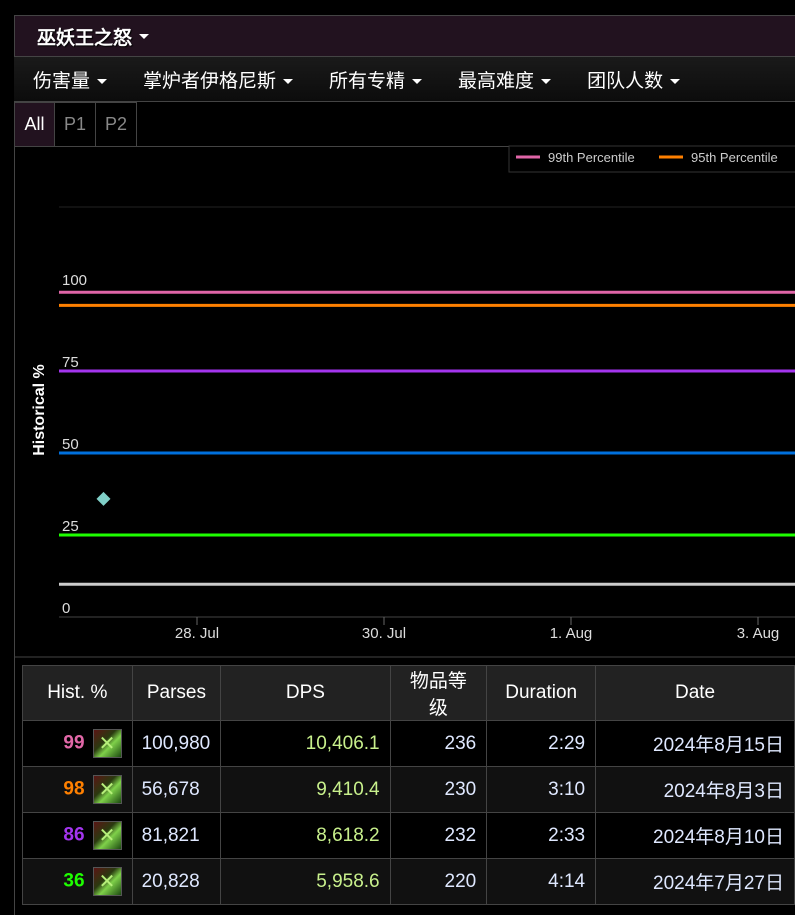 This screenshot has width=795, height=915. What do you see at coordinates (591, 157) in the screenshot?
I see `legend-label: 99th Percentile` at bounding box center [591, 157].